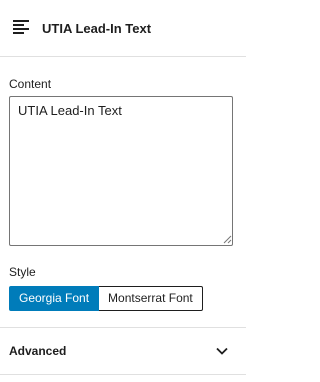  I want to click on paragraph-align-left-icon, so click(21, 27).